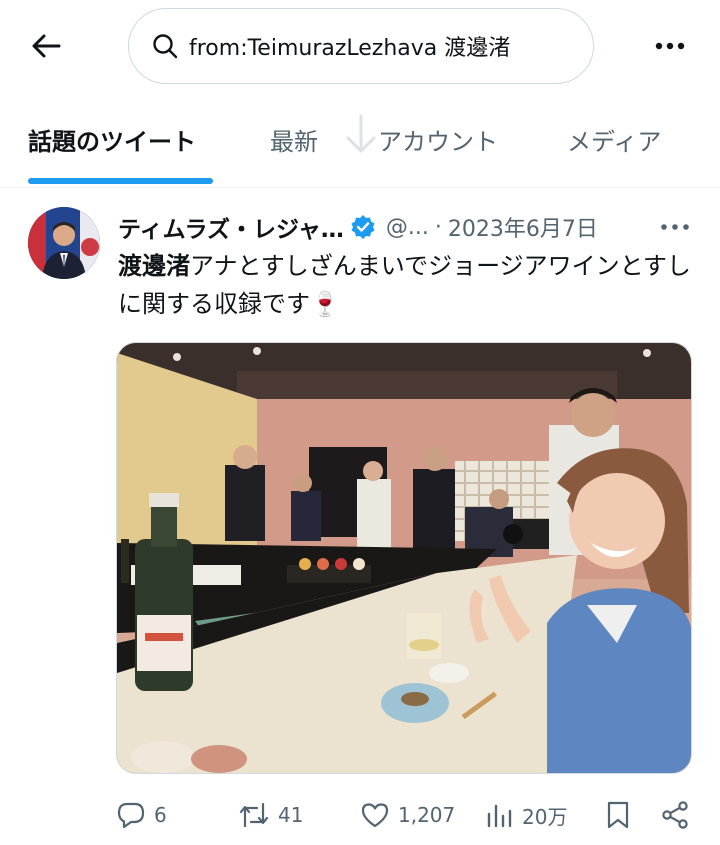 Image resolution: width=720 pixels, height=845 pixels. What do you see at coordinates (499, 816) in the screenshot?
I see `views-icon` at bounding box center [499, 816].